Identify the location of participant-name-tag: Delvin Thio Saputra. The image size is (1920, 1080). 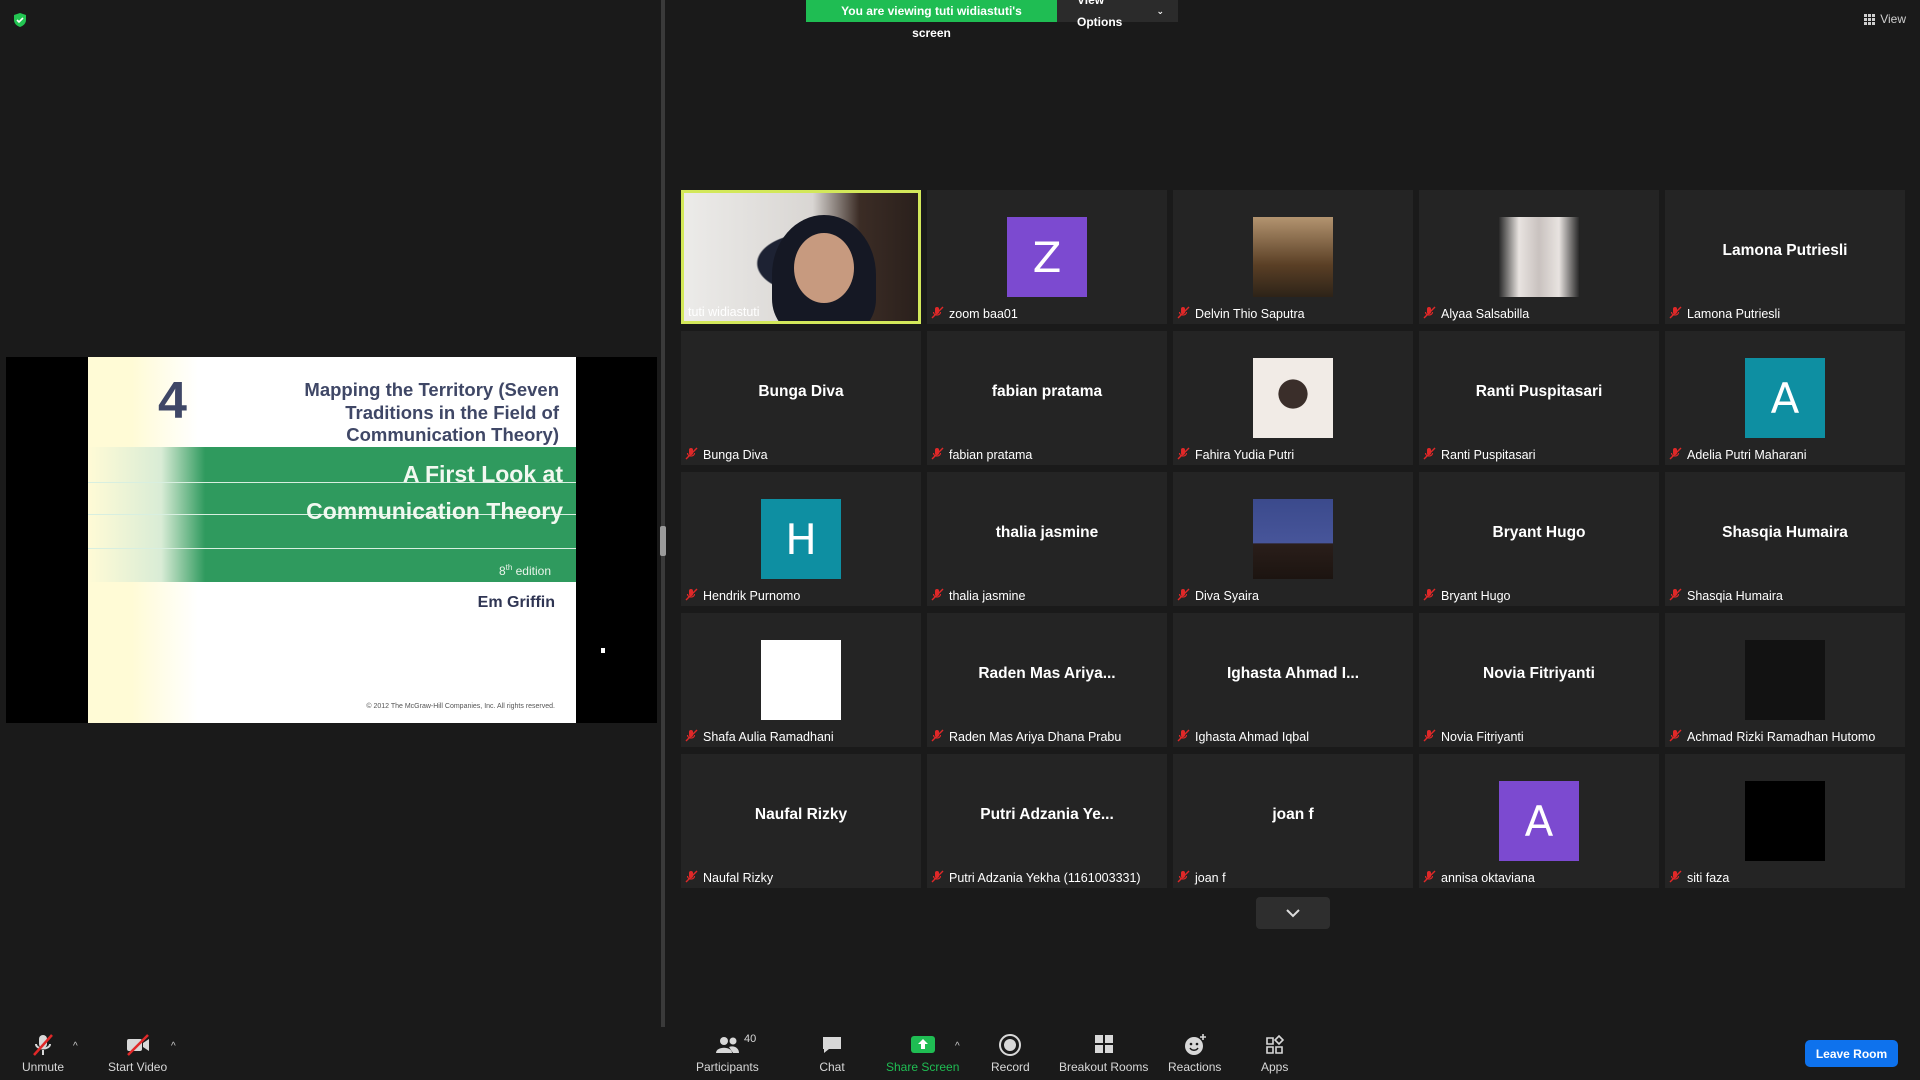
(1241, 314).